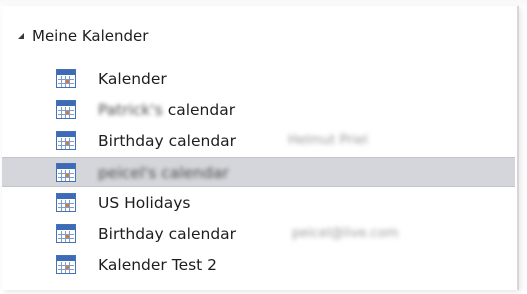  I want to click on calendar-item-us-holidays: US Holidays, so click(258, 203).